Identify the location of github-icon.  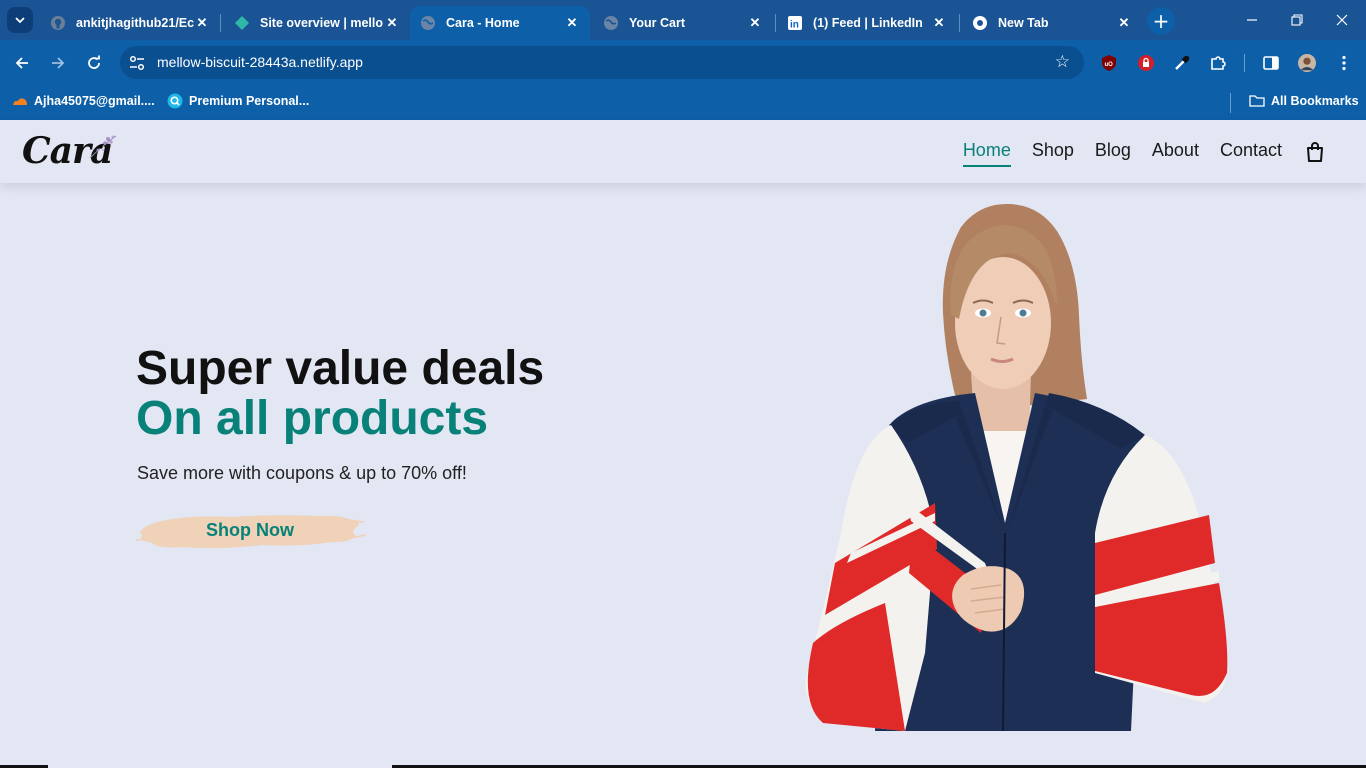
(58, 23).